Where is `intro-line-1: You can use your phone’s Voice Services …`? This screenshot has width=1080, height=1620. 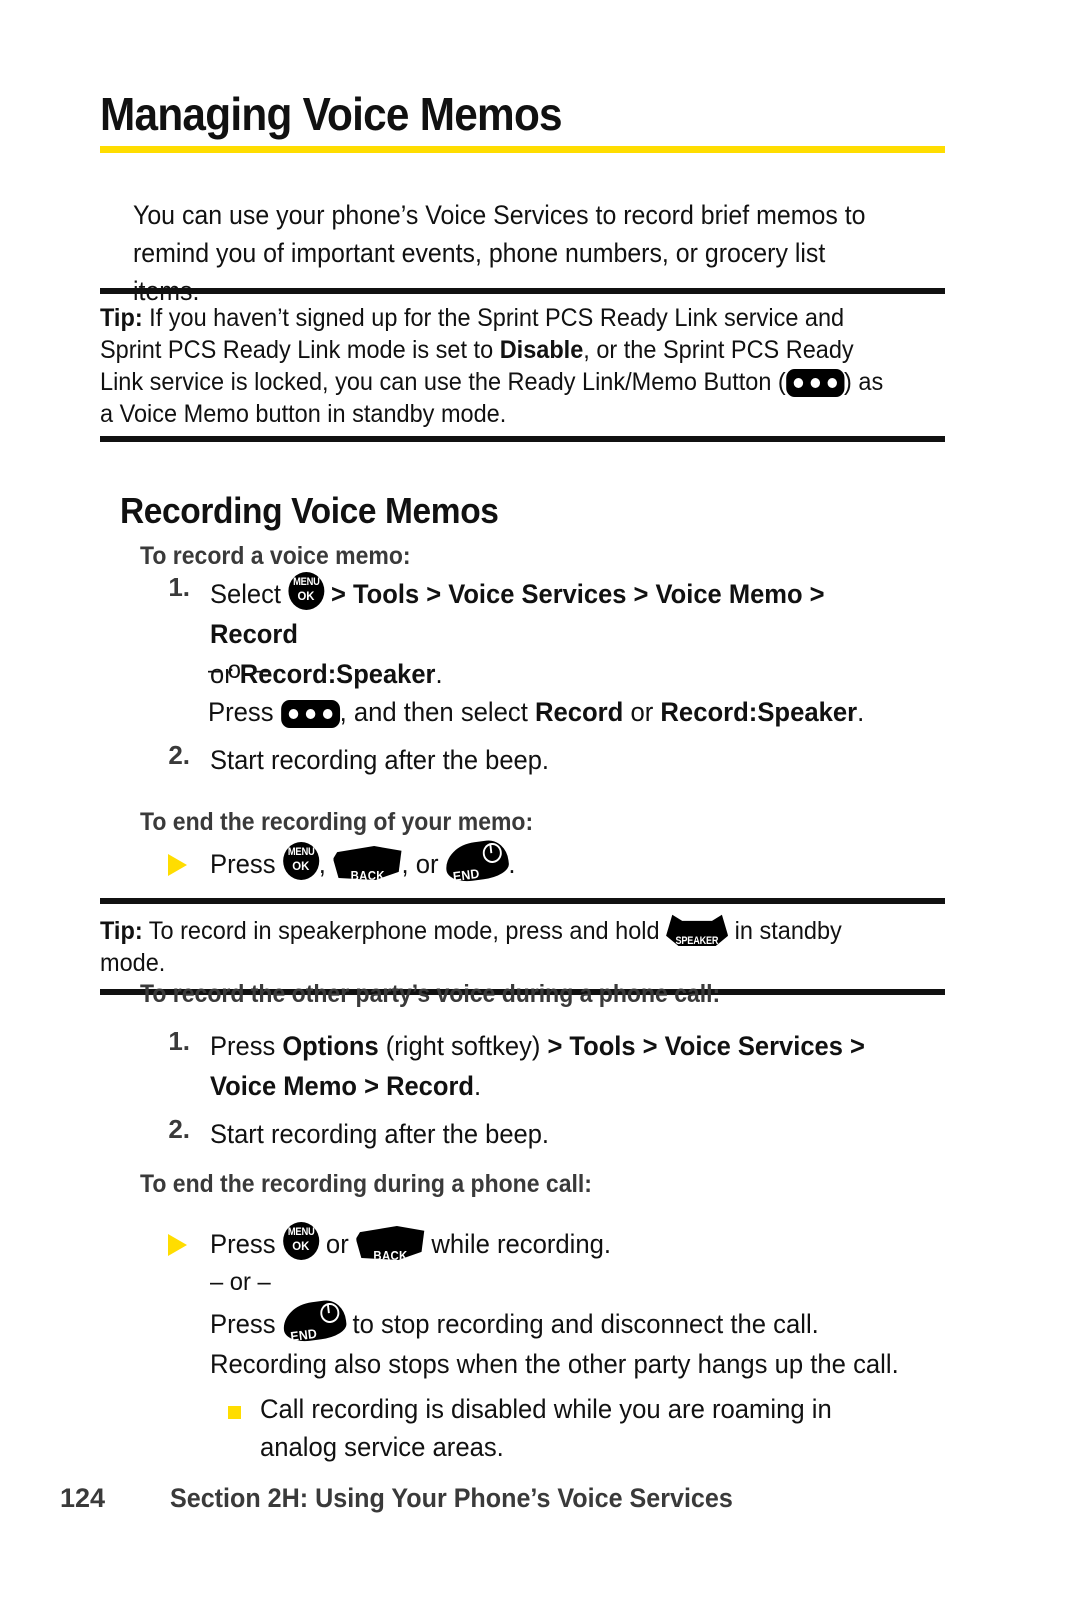 intro-line-1: You can use your phone’s Voice Services … is located at coordinates (499, 215).